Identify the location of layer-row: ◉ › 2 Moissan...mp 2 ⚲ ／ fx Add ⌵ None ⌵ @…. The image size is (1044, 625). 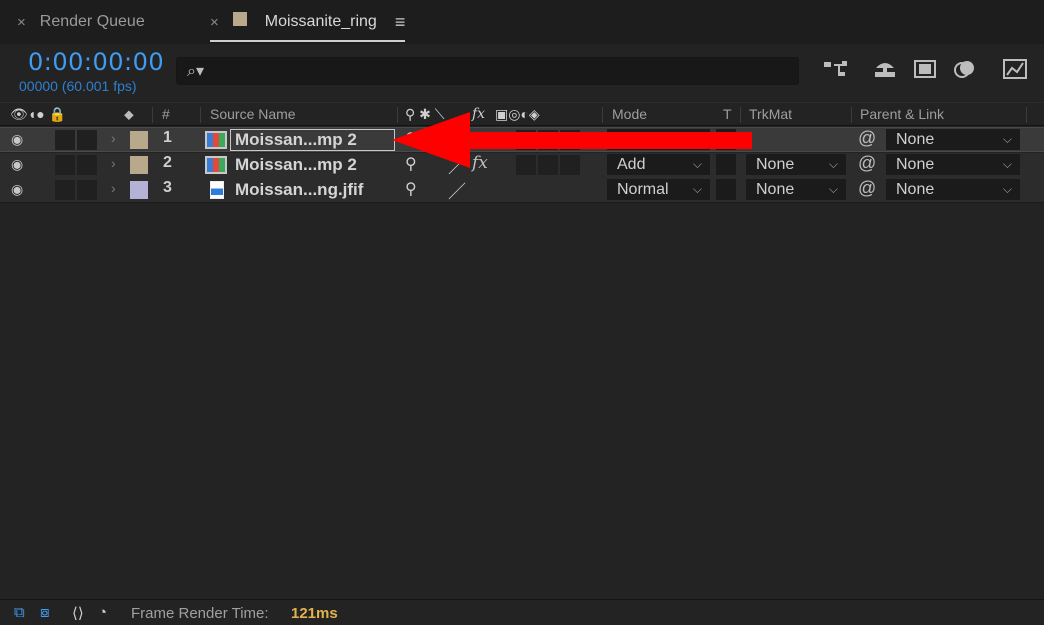
(522, 165).